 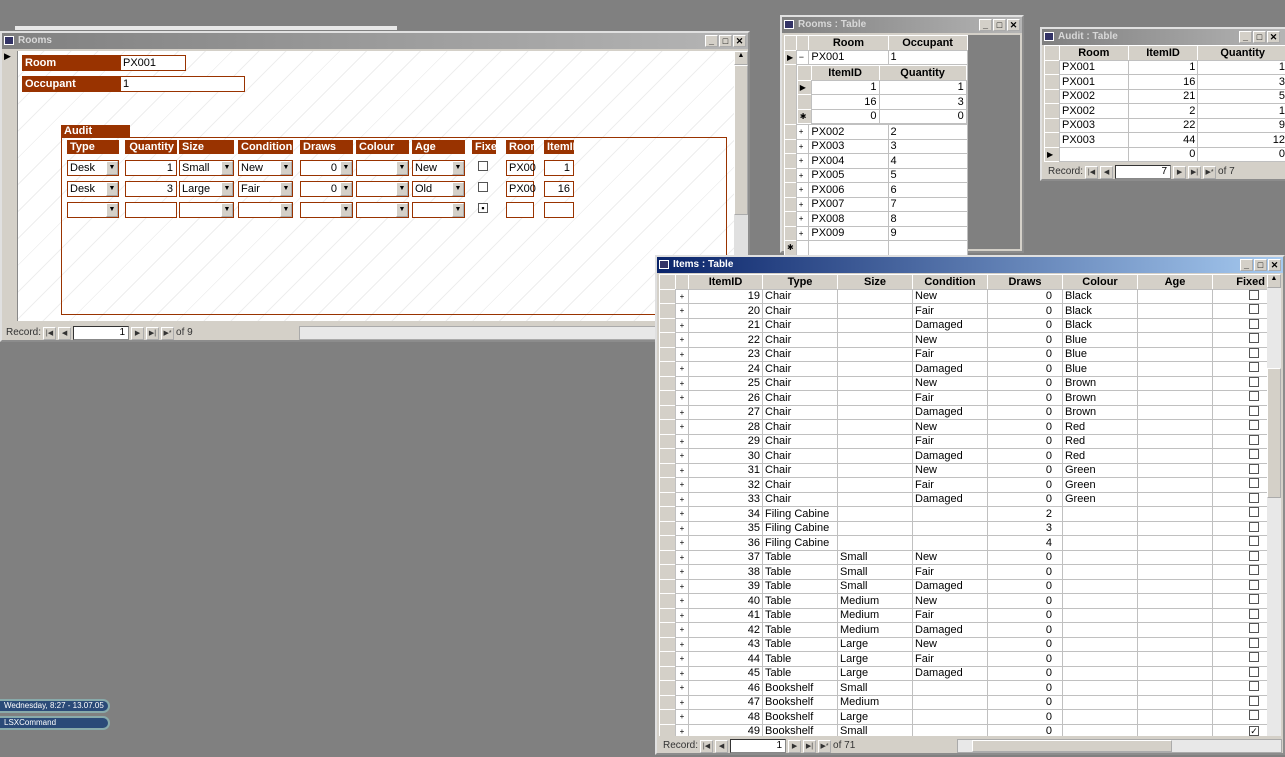 What do you see at coordinates (438, 210) in the screenshot?
I see `subform-age-field: ▼` at bounding box center [438, 210].